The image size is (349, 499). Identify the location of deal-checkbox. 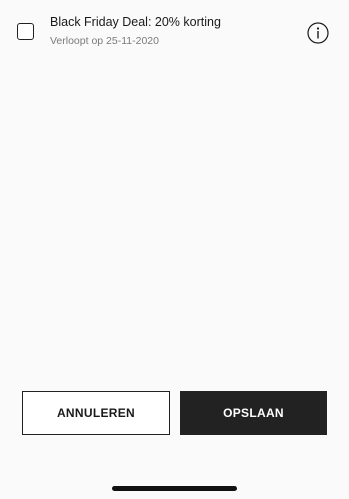
(25, 31).